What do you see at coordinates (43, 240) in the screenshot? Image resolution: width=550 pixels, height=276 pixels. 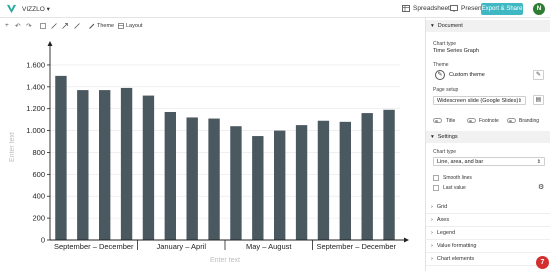 I see `y-tick-label: 0` at bounding box center [43, 240].